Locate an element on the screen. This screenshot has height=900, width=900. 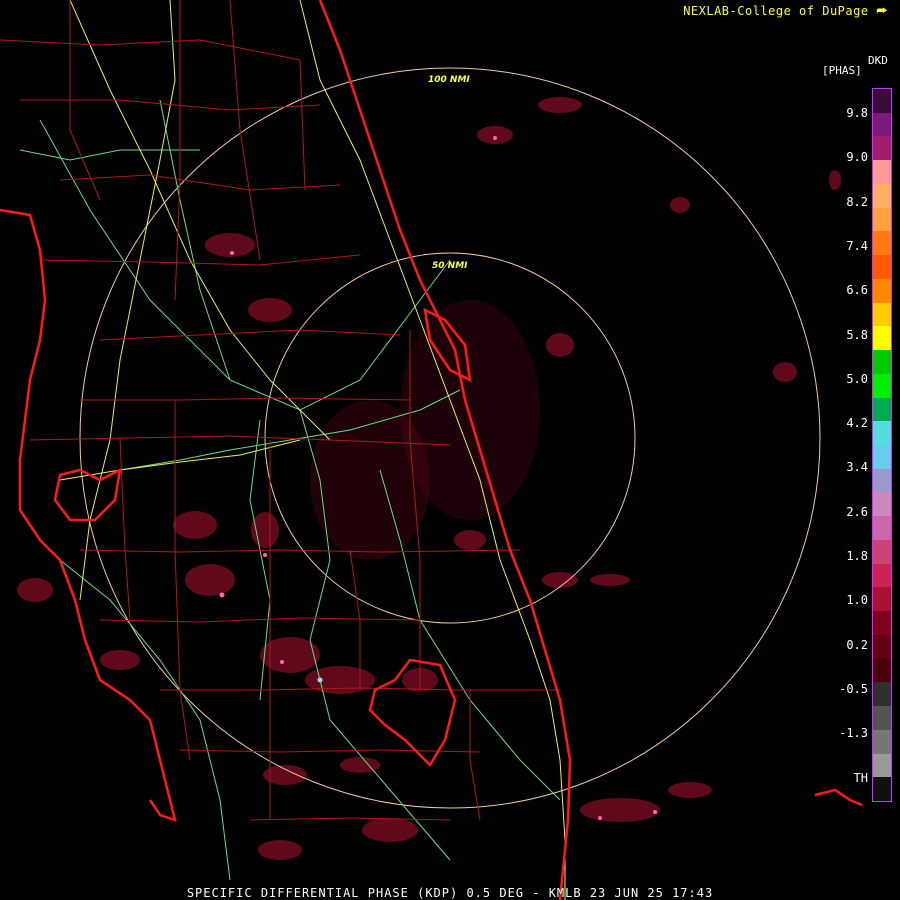
legend-tick-label: 3.4 is located at coordinates (857, 467).